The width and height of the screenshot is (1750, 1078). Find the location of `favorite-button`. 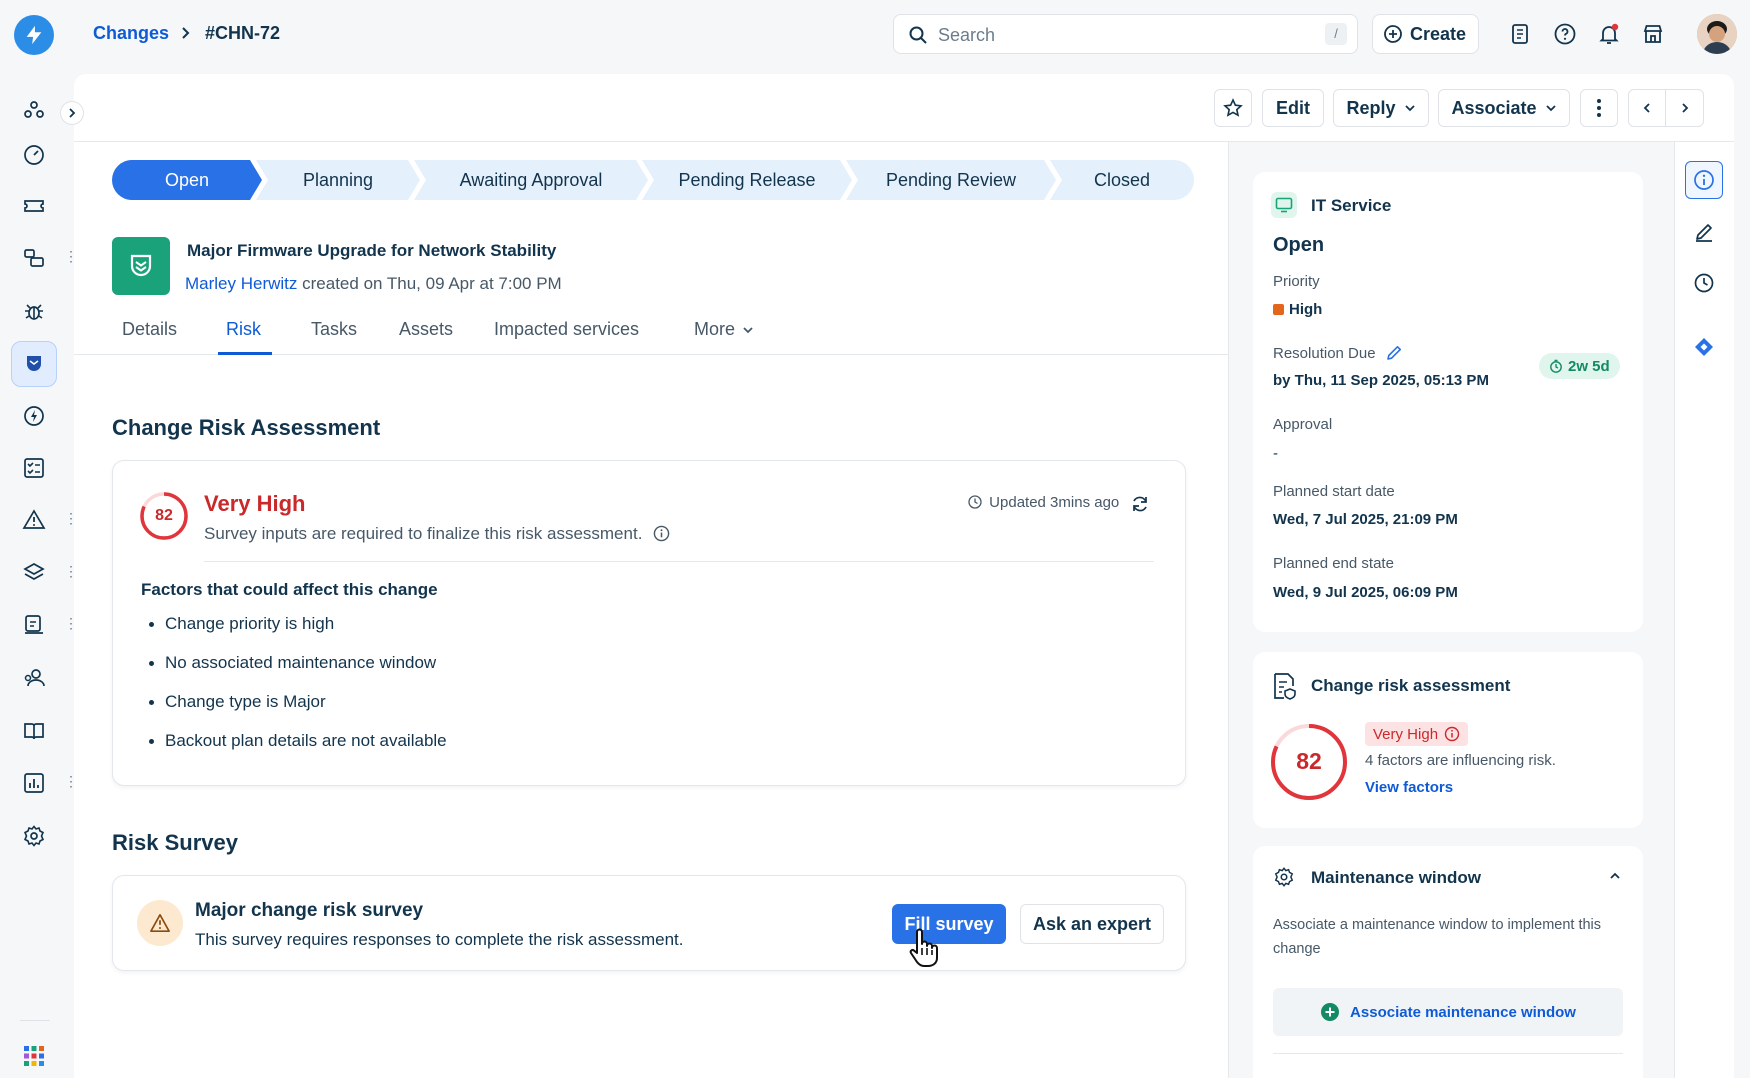

favorite-button is located at coordinates (1233, 108).